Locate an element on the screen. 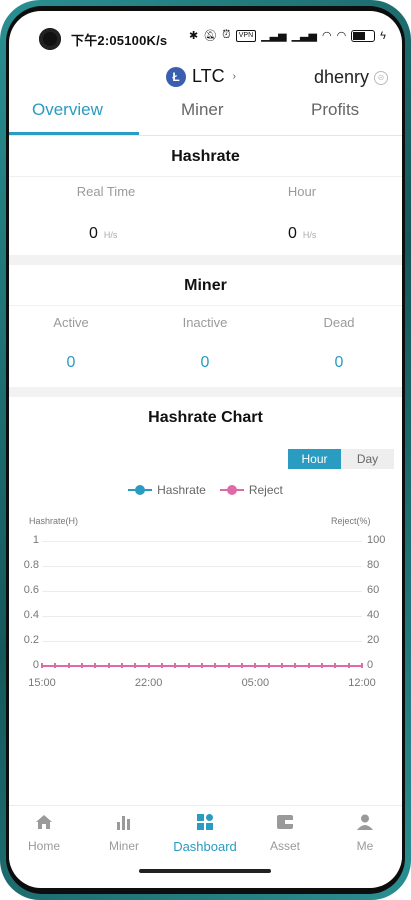 The width and height of the screenshot is (411, 900). miner-title: Miner is located at coordinates (205, 285).